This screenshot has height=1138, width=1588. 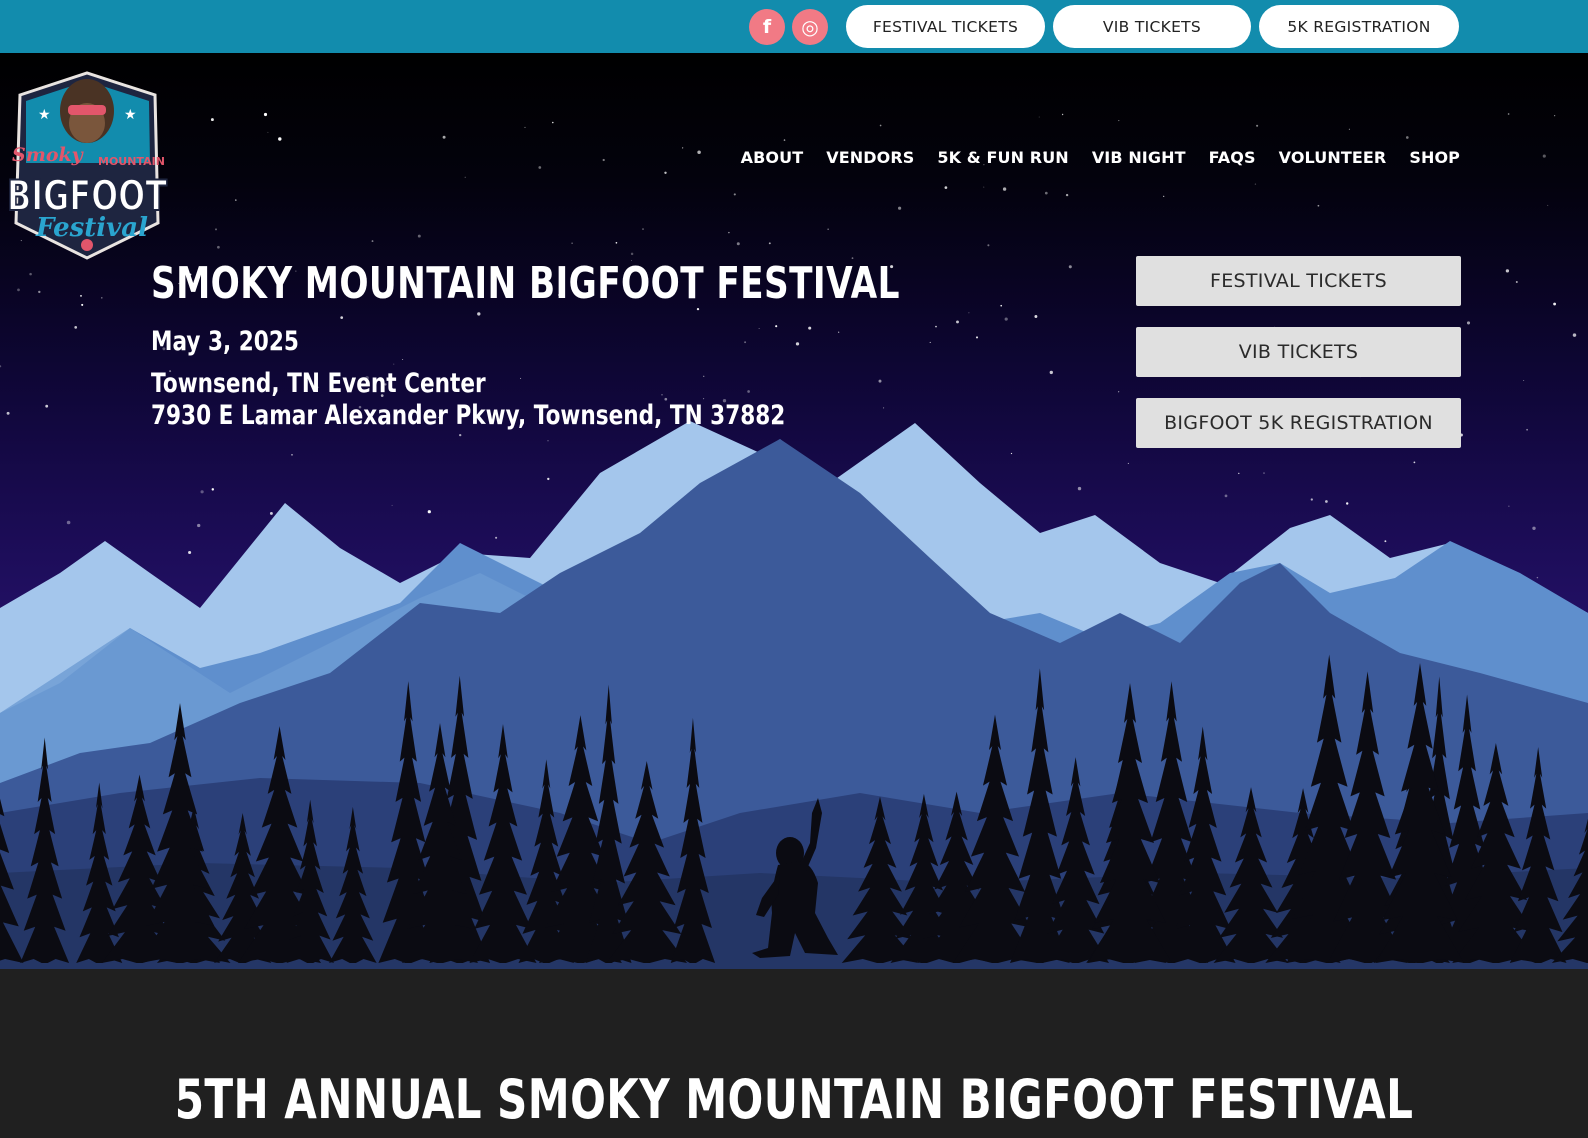 I want to click on event-date: May 3, 2025, so click(x=225, y=341).